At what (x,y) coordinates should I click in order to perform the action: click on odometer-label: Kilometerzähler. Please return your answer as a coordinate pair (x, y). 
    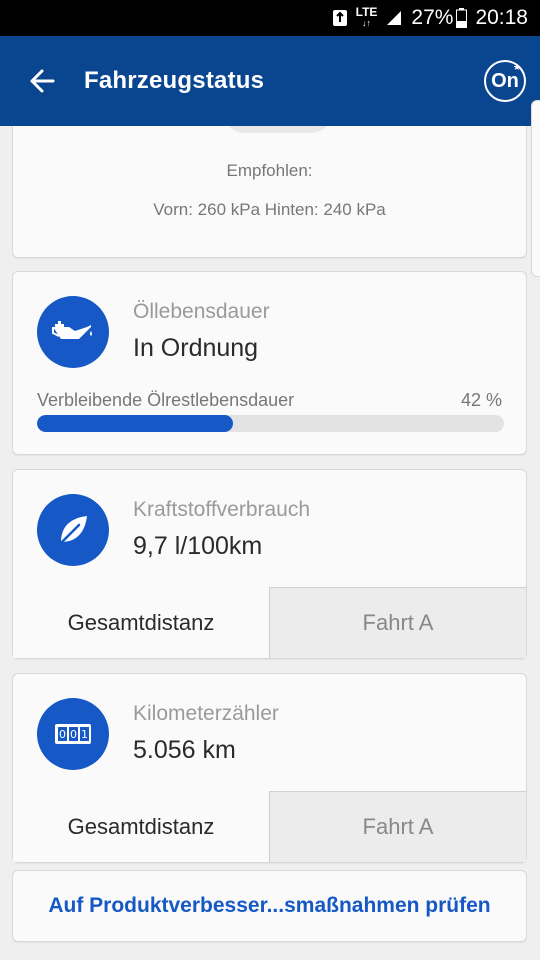
    Looking at the image, I should click on (206, 713).